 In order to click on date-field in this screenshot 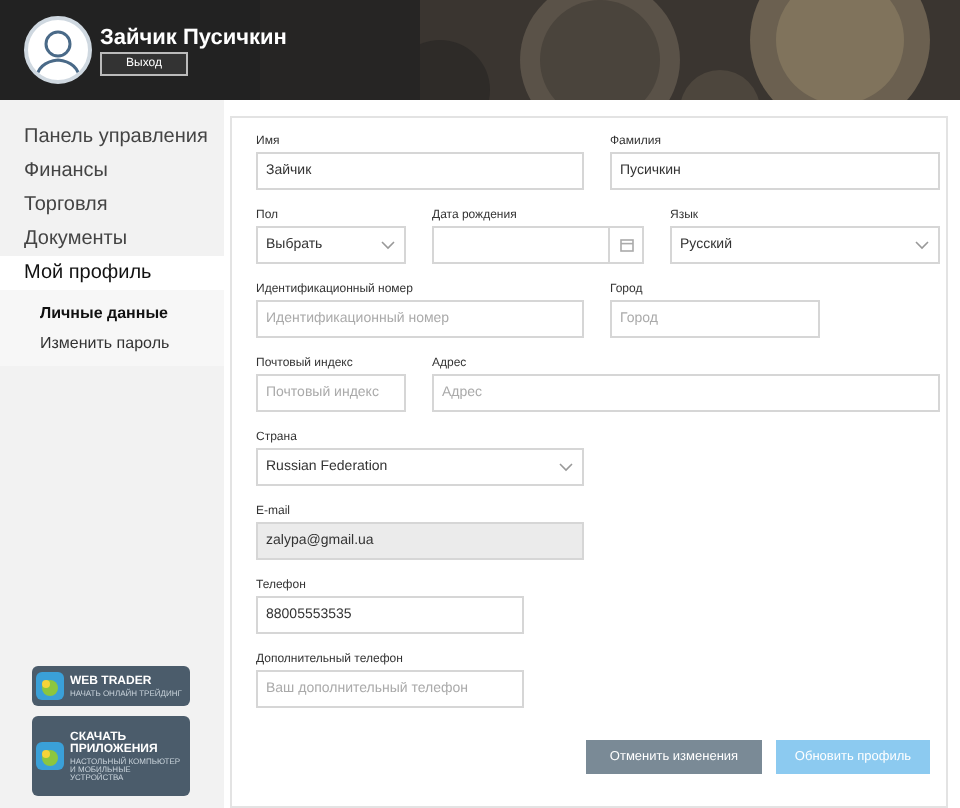, I will do `click(521, 245)`.